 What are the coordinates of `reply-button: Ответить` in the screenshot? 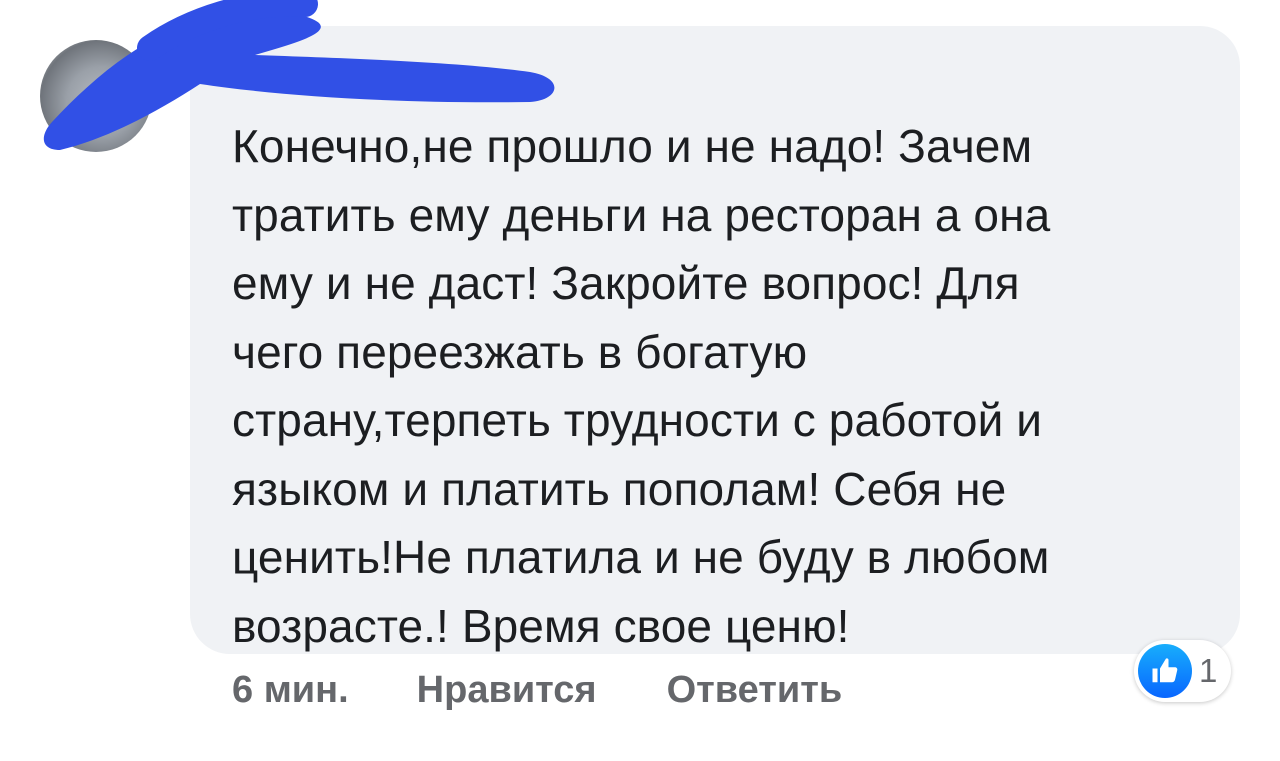 It's located at (755, 690).